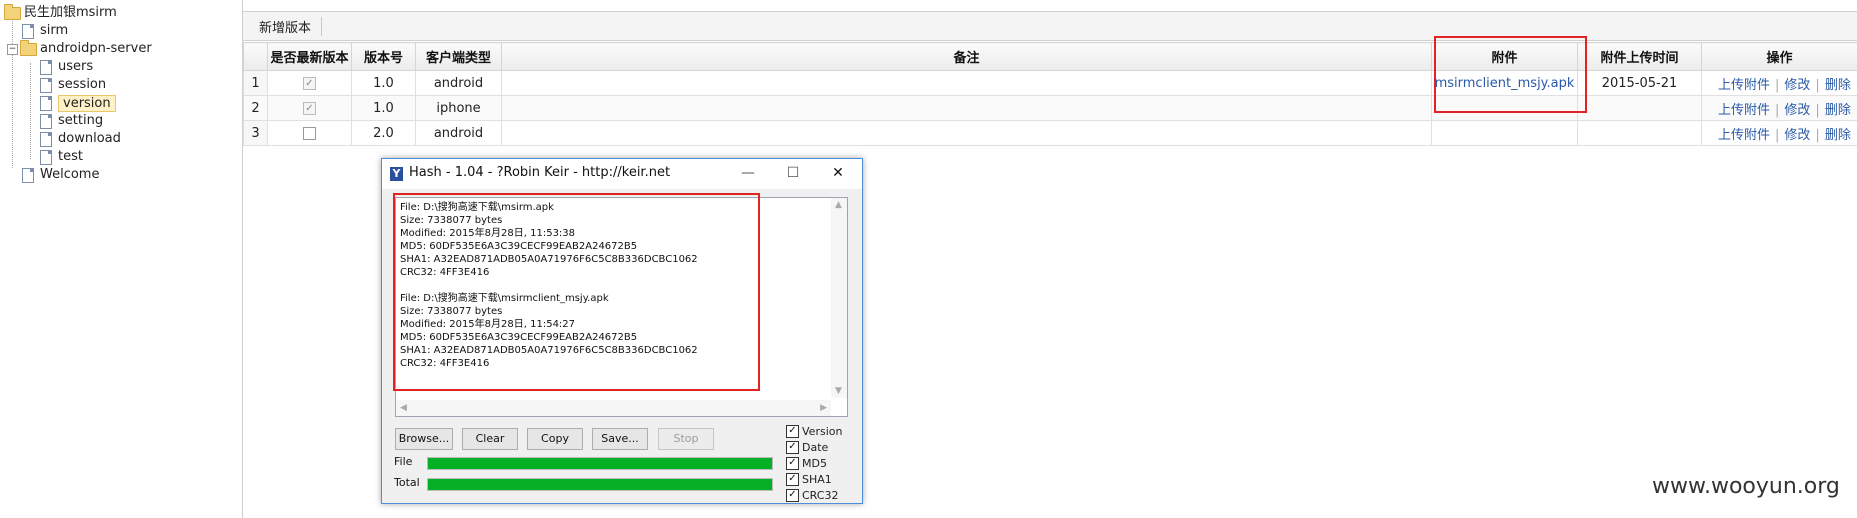  What do you see at coordinates (291, 26) in the screenshot?
I see `add-version-button: 新增版本` at bounding box center [291, 26].